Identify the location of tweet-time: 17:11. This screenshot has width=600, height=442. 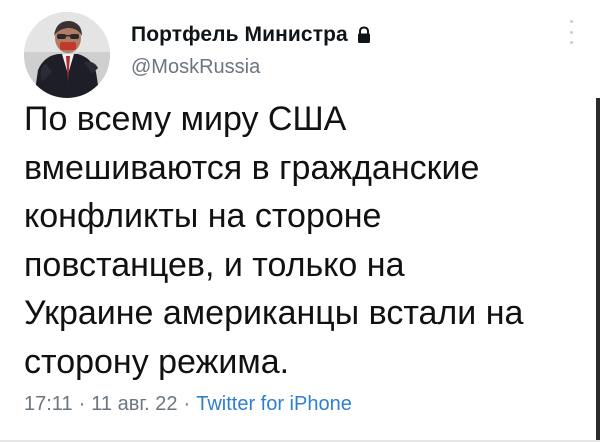
(48, 404).